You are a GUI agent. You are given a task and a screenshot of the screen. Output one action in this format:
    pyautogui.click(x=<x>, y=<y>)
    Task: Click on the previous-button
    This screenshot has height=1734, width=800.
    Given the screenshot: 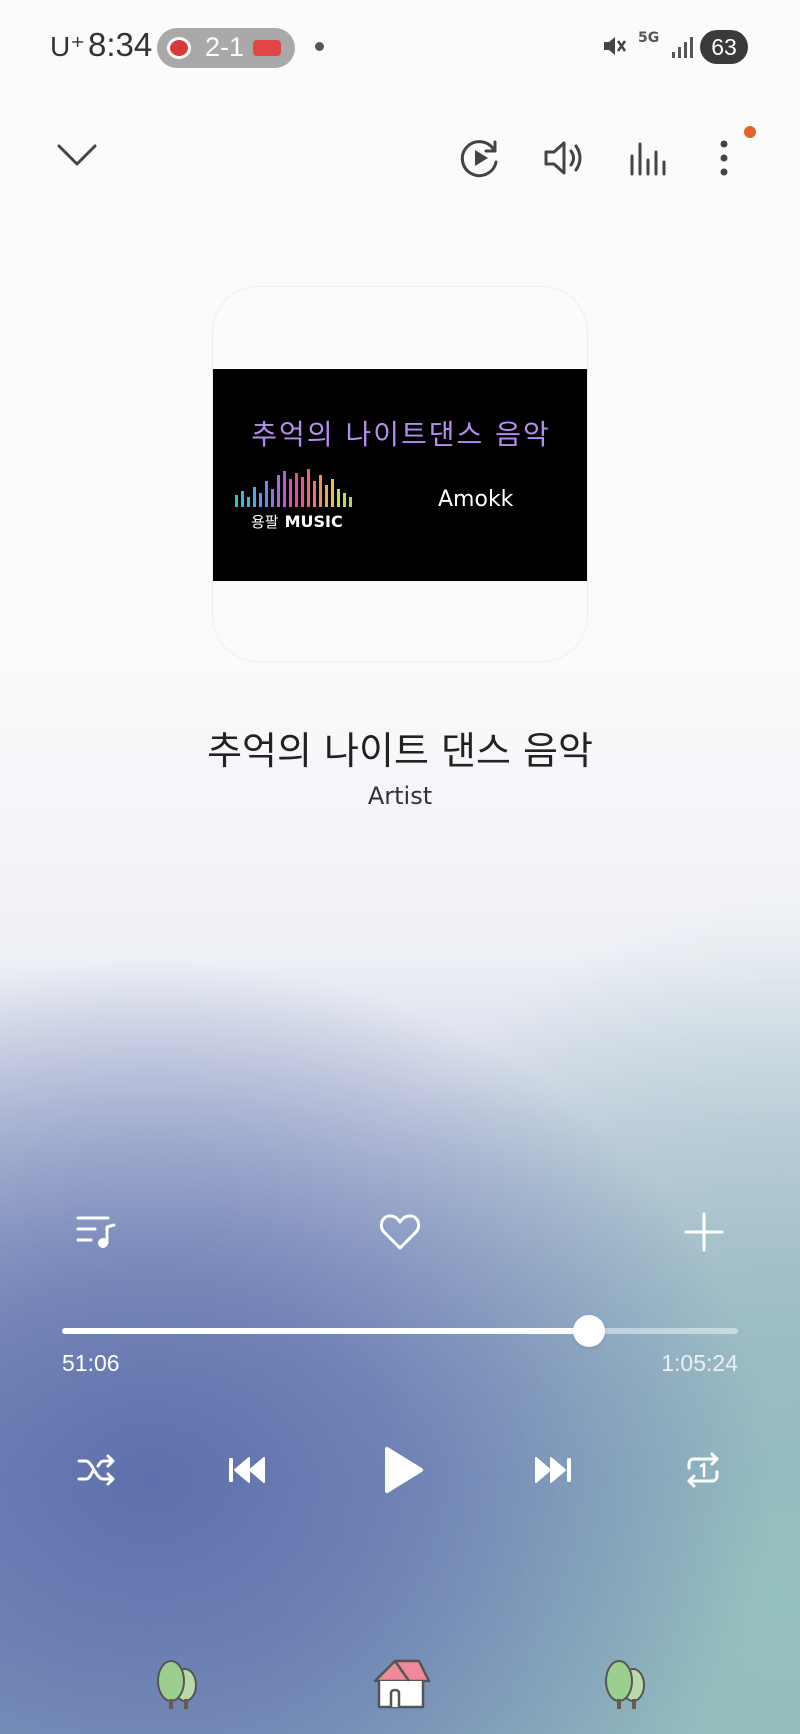 What is the action you would take?
    pyautogui.click(x=247, y=1470)
    